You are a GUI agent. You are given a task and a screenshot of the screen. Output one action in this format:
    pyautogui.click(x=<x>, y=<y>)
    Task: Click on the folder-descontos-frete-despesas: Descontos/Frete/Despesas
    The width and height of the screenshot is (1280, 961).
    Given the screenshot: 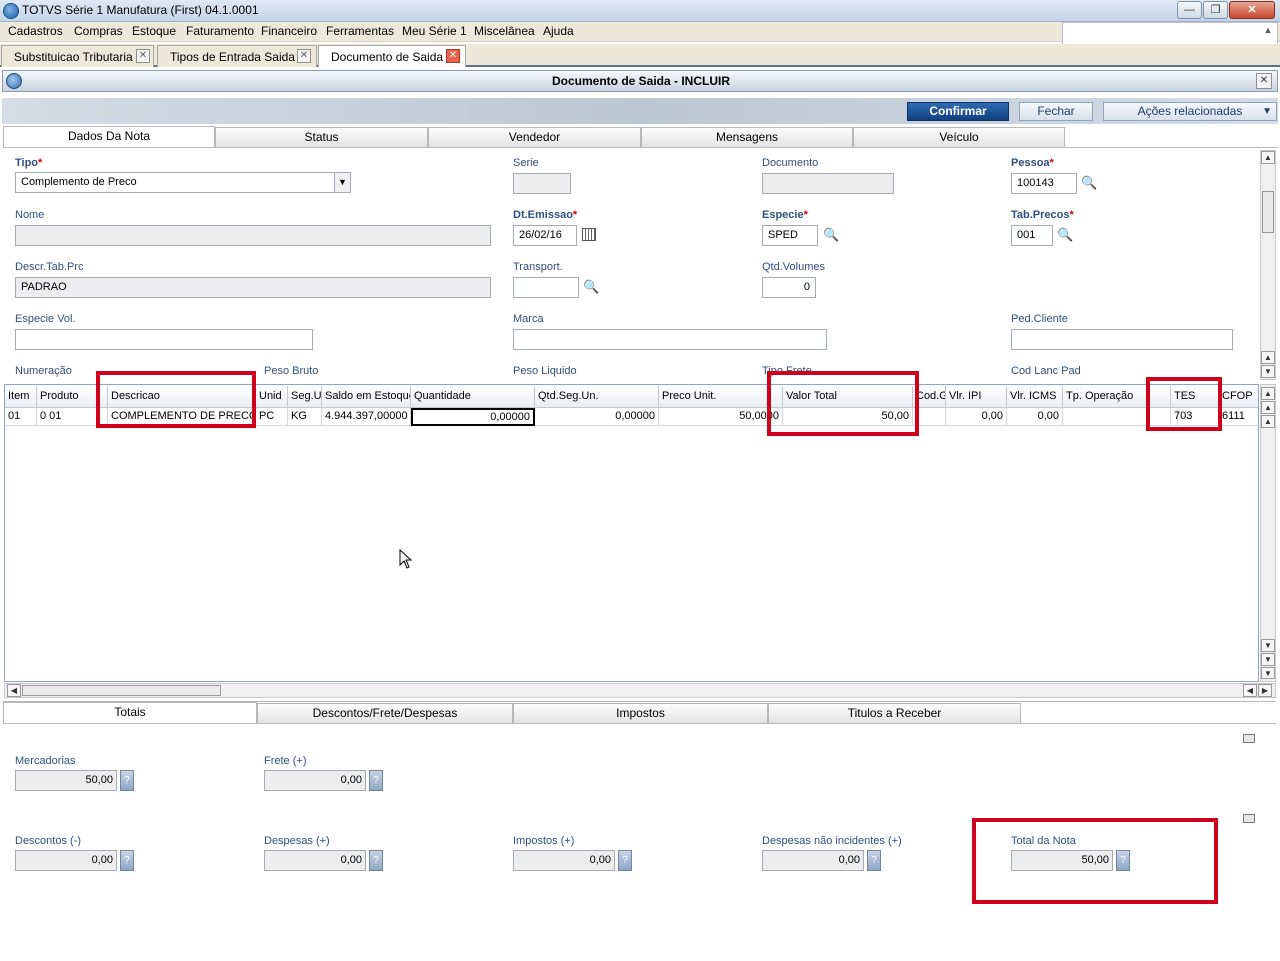 What is the action you would take?
    pyautogui.click(x=385, y=713)
    